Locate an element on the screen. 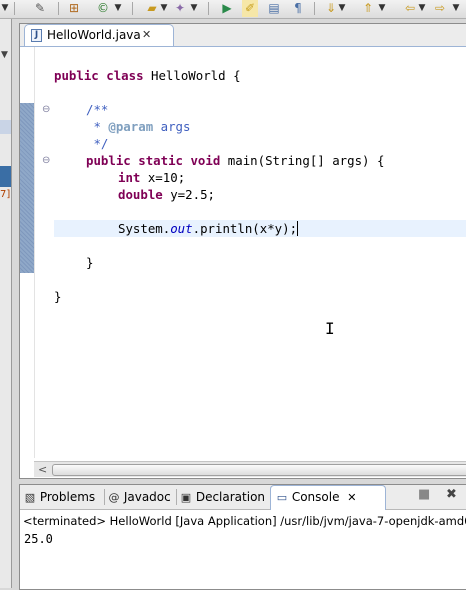  run-icon: ▶ is located at coordinates (227, 8).